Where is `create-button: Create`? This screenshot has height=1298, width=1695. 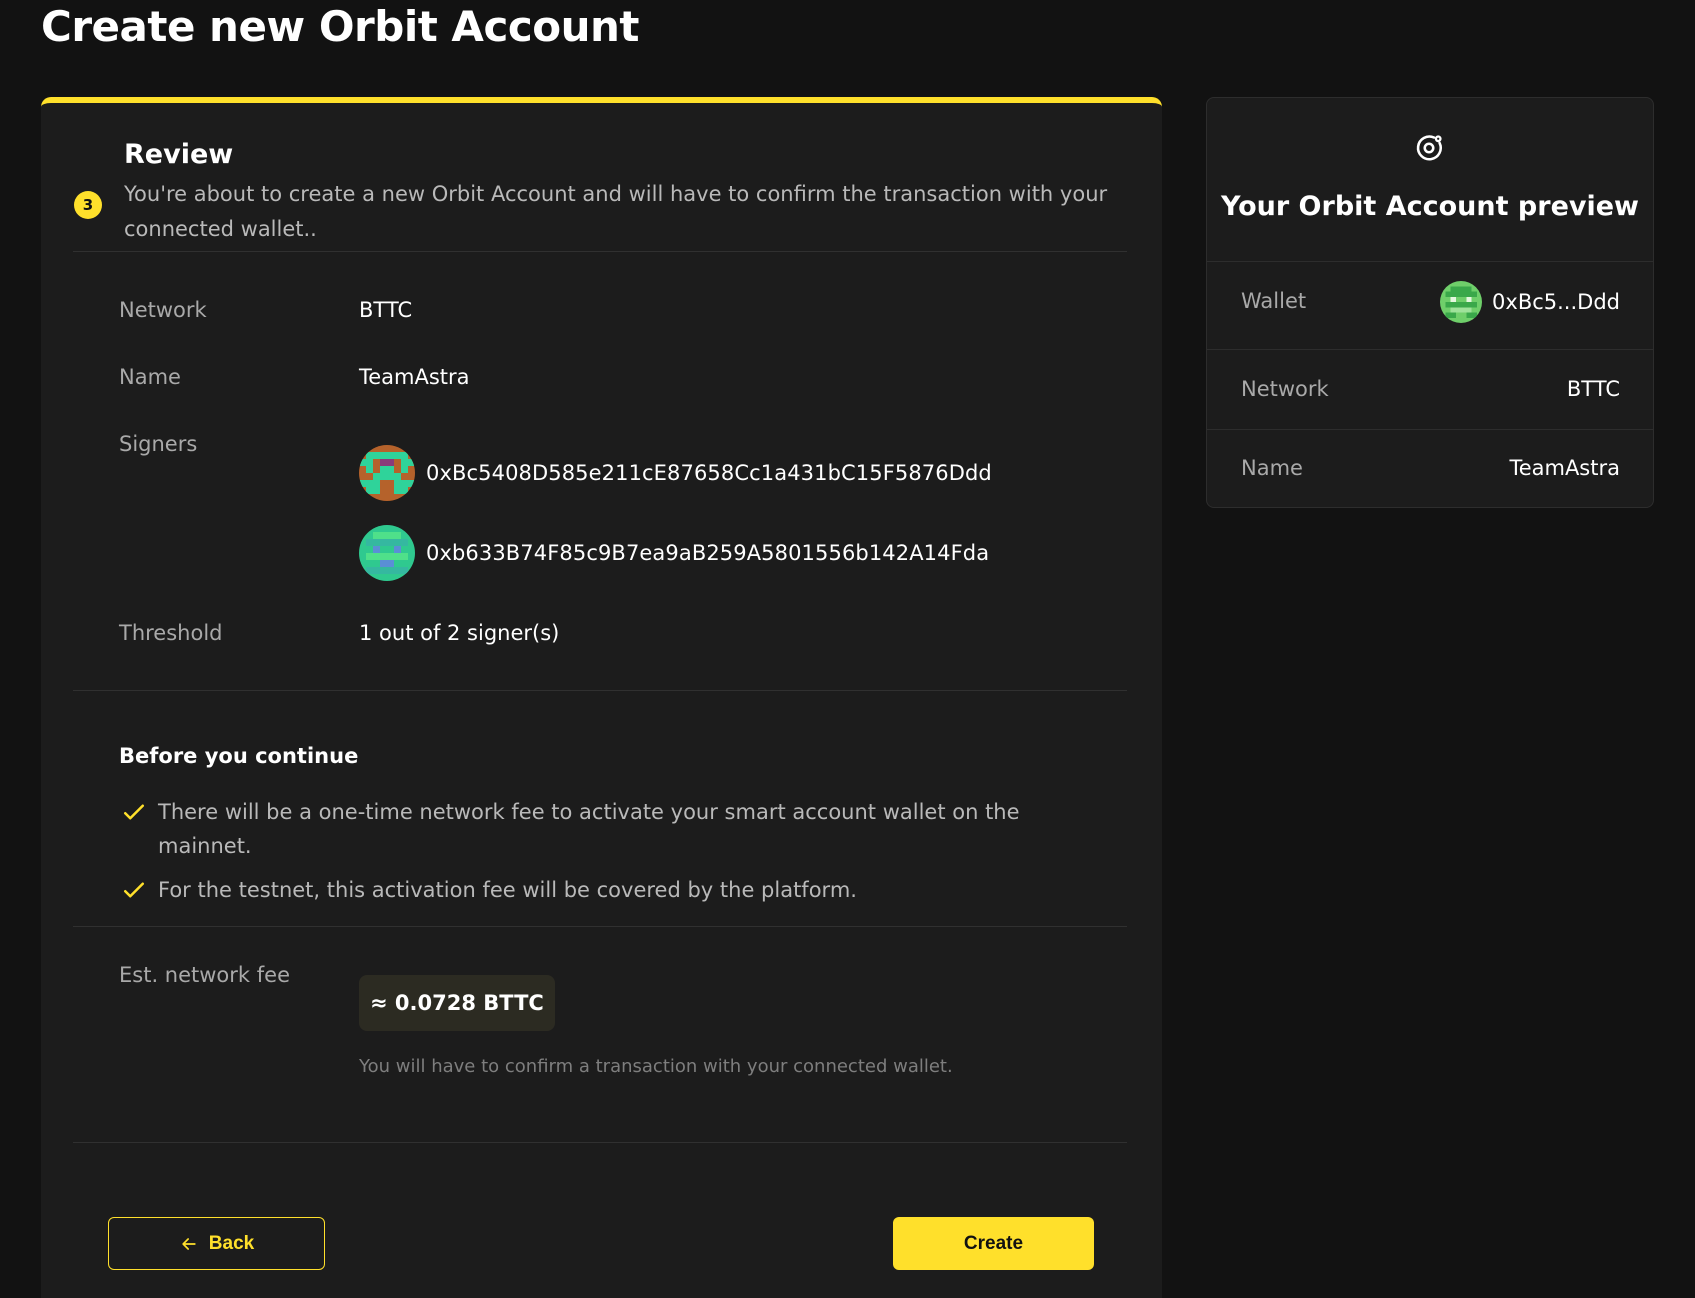 create-button: Create is located at coordinates (993, 1243).